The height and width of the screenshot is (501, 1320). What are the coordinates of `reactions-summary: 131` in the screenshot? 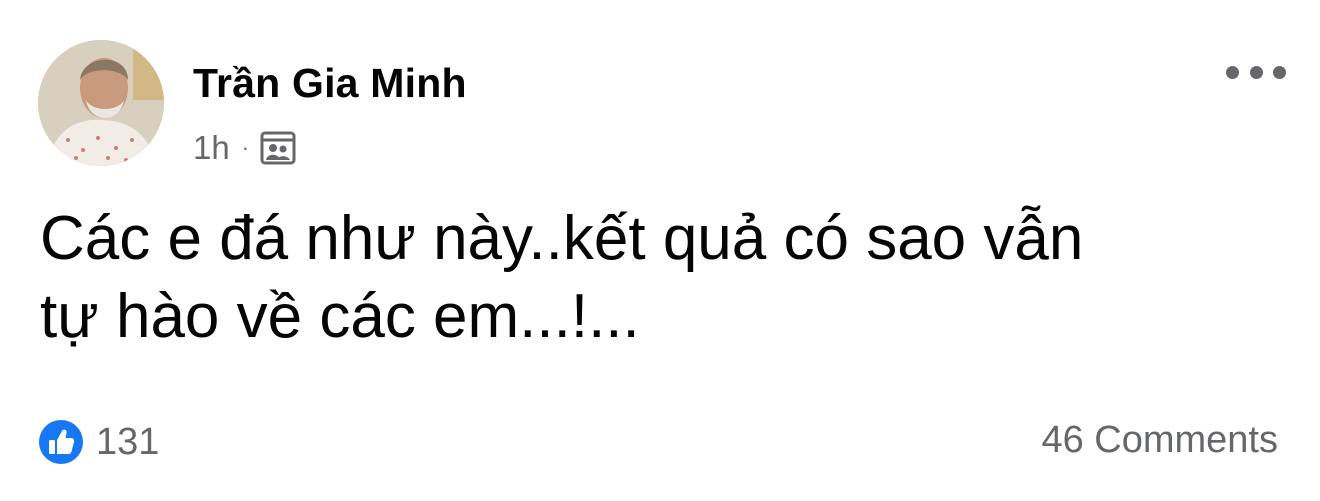 It's located at (98, 442).